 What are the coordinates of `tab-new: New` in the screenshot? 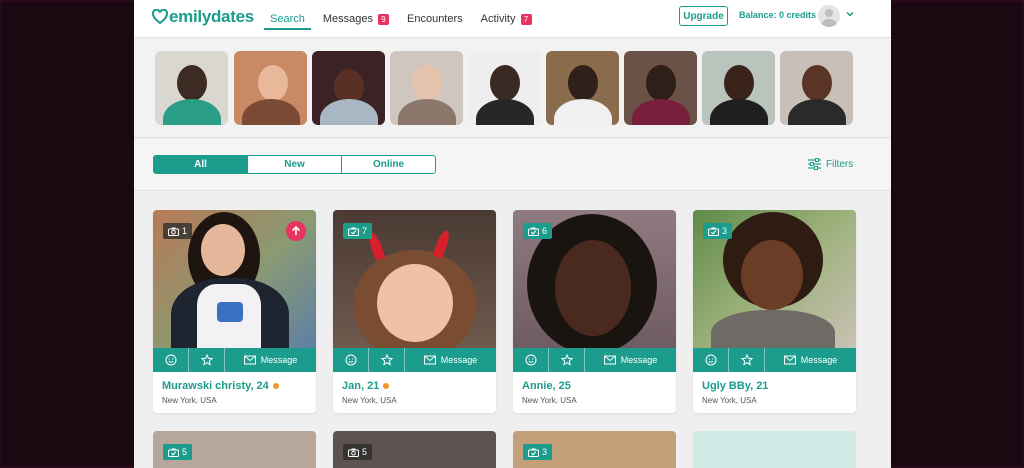 It's located at (295, 164).